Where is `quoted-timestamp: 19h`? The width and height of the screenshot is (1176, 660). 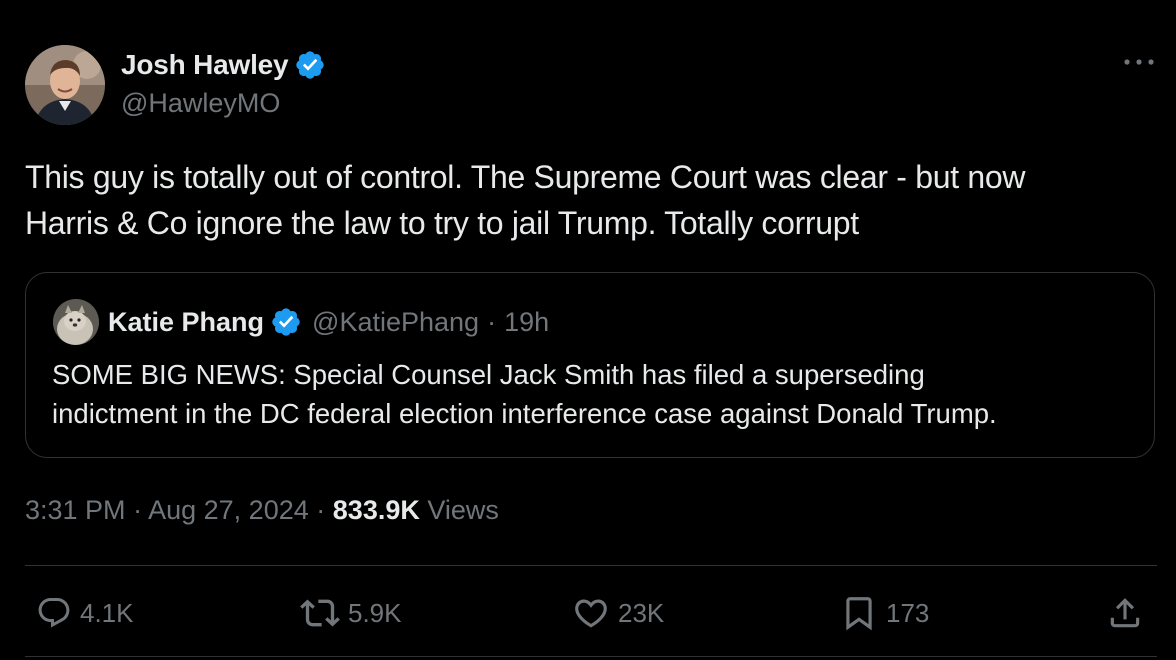 quoted-timestamp: 19h is located at coordinates (526, 322).